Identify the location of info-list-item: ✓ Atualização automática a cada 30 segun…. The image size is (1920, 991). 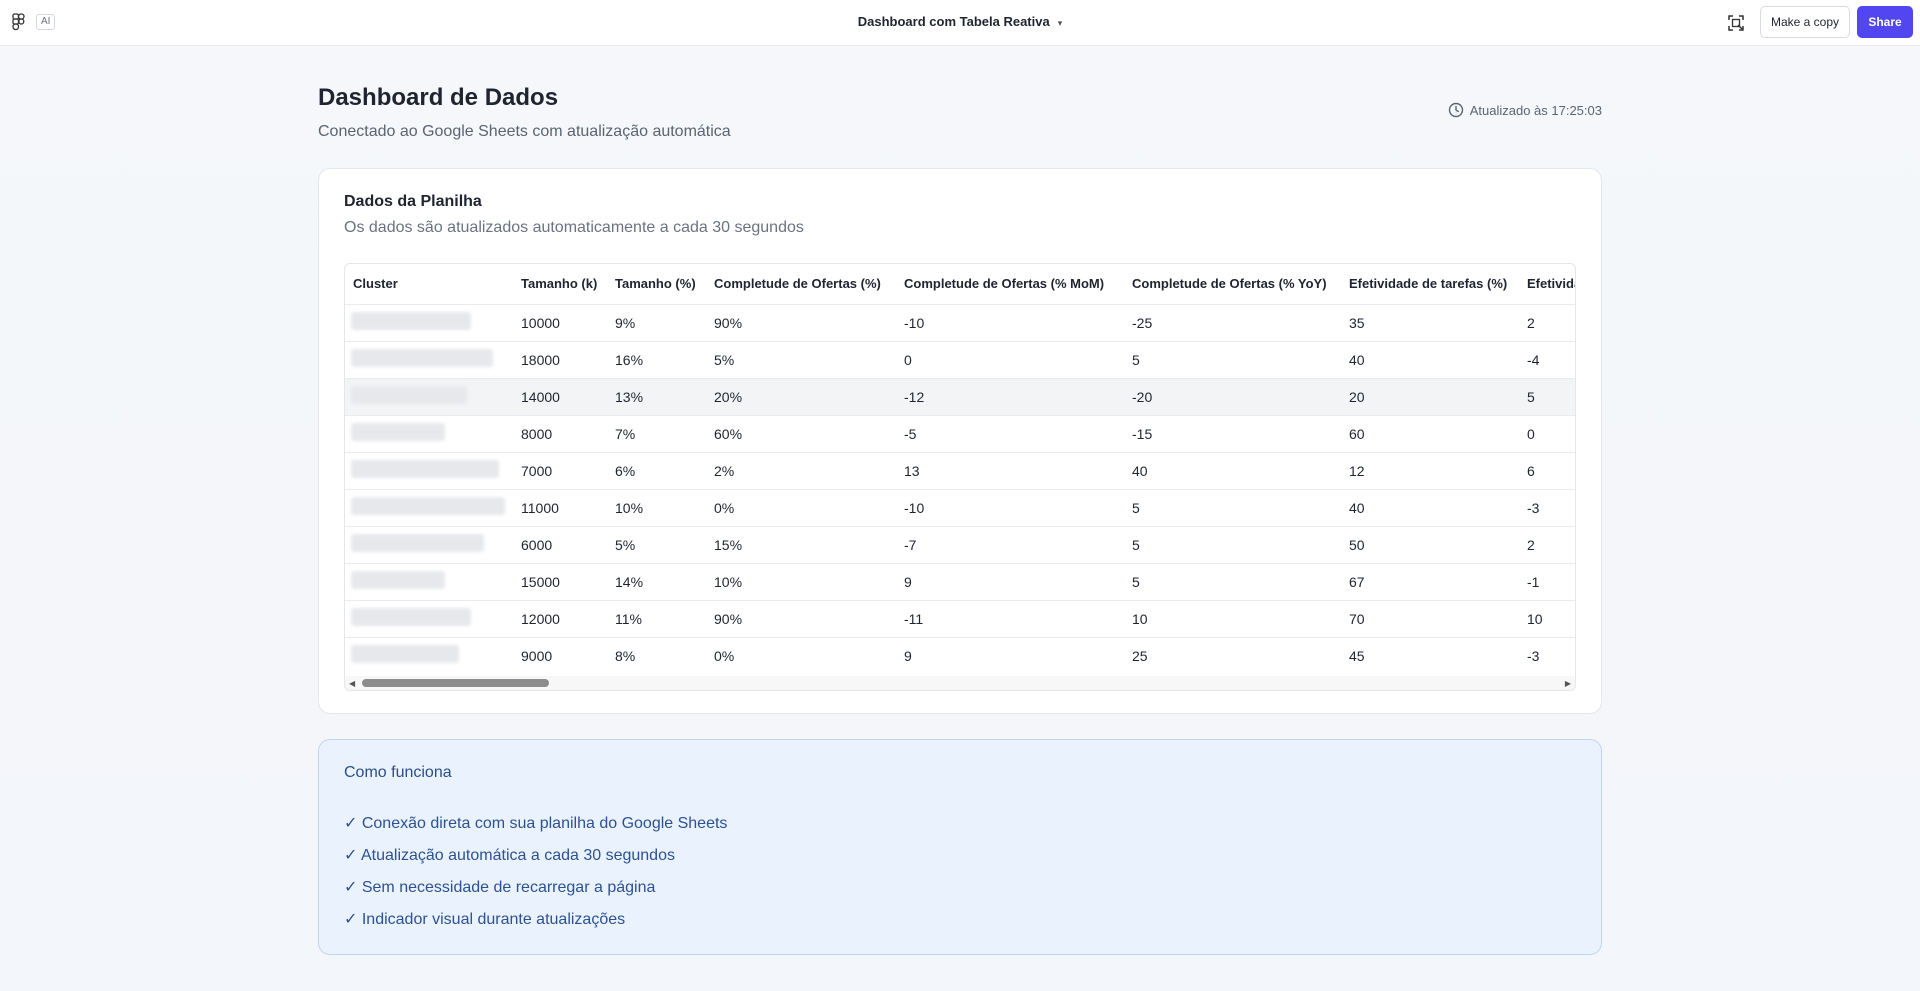
(509, 855).